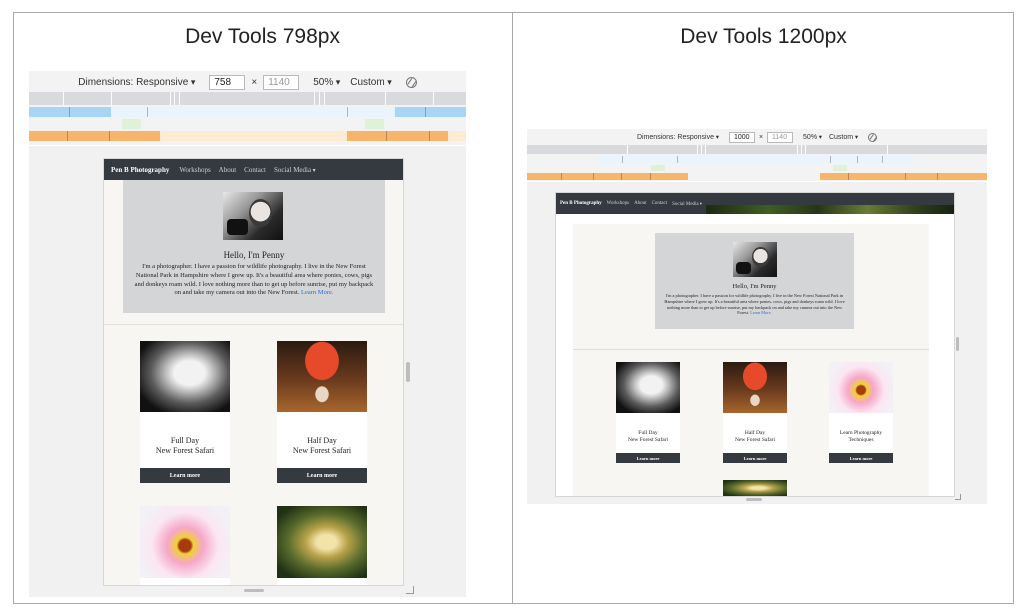 The image size is (1026, 612). Describe the element at coordinates (410, 590) in the screenshot. I see `left-resize-corner` at that location.